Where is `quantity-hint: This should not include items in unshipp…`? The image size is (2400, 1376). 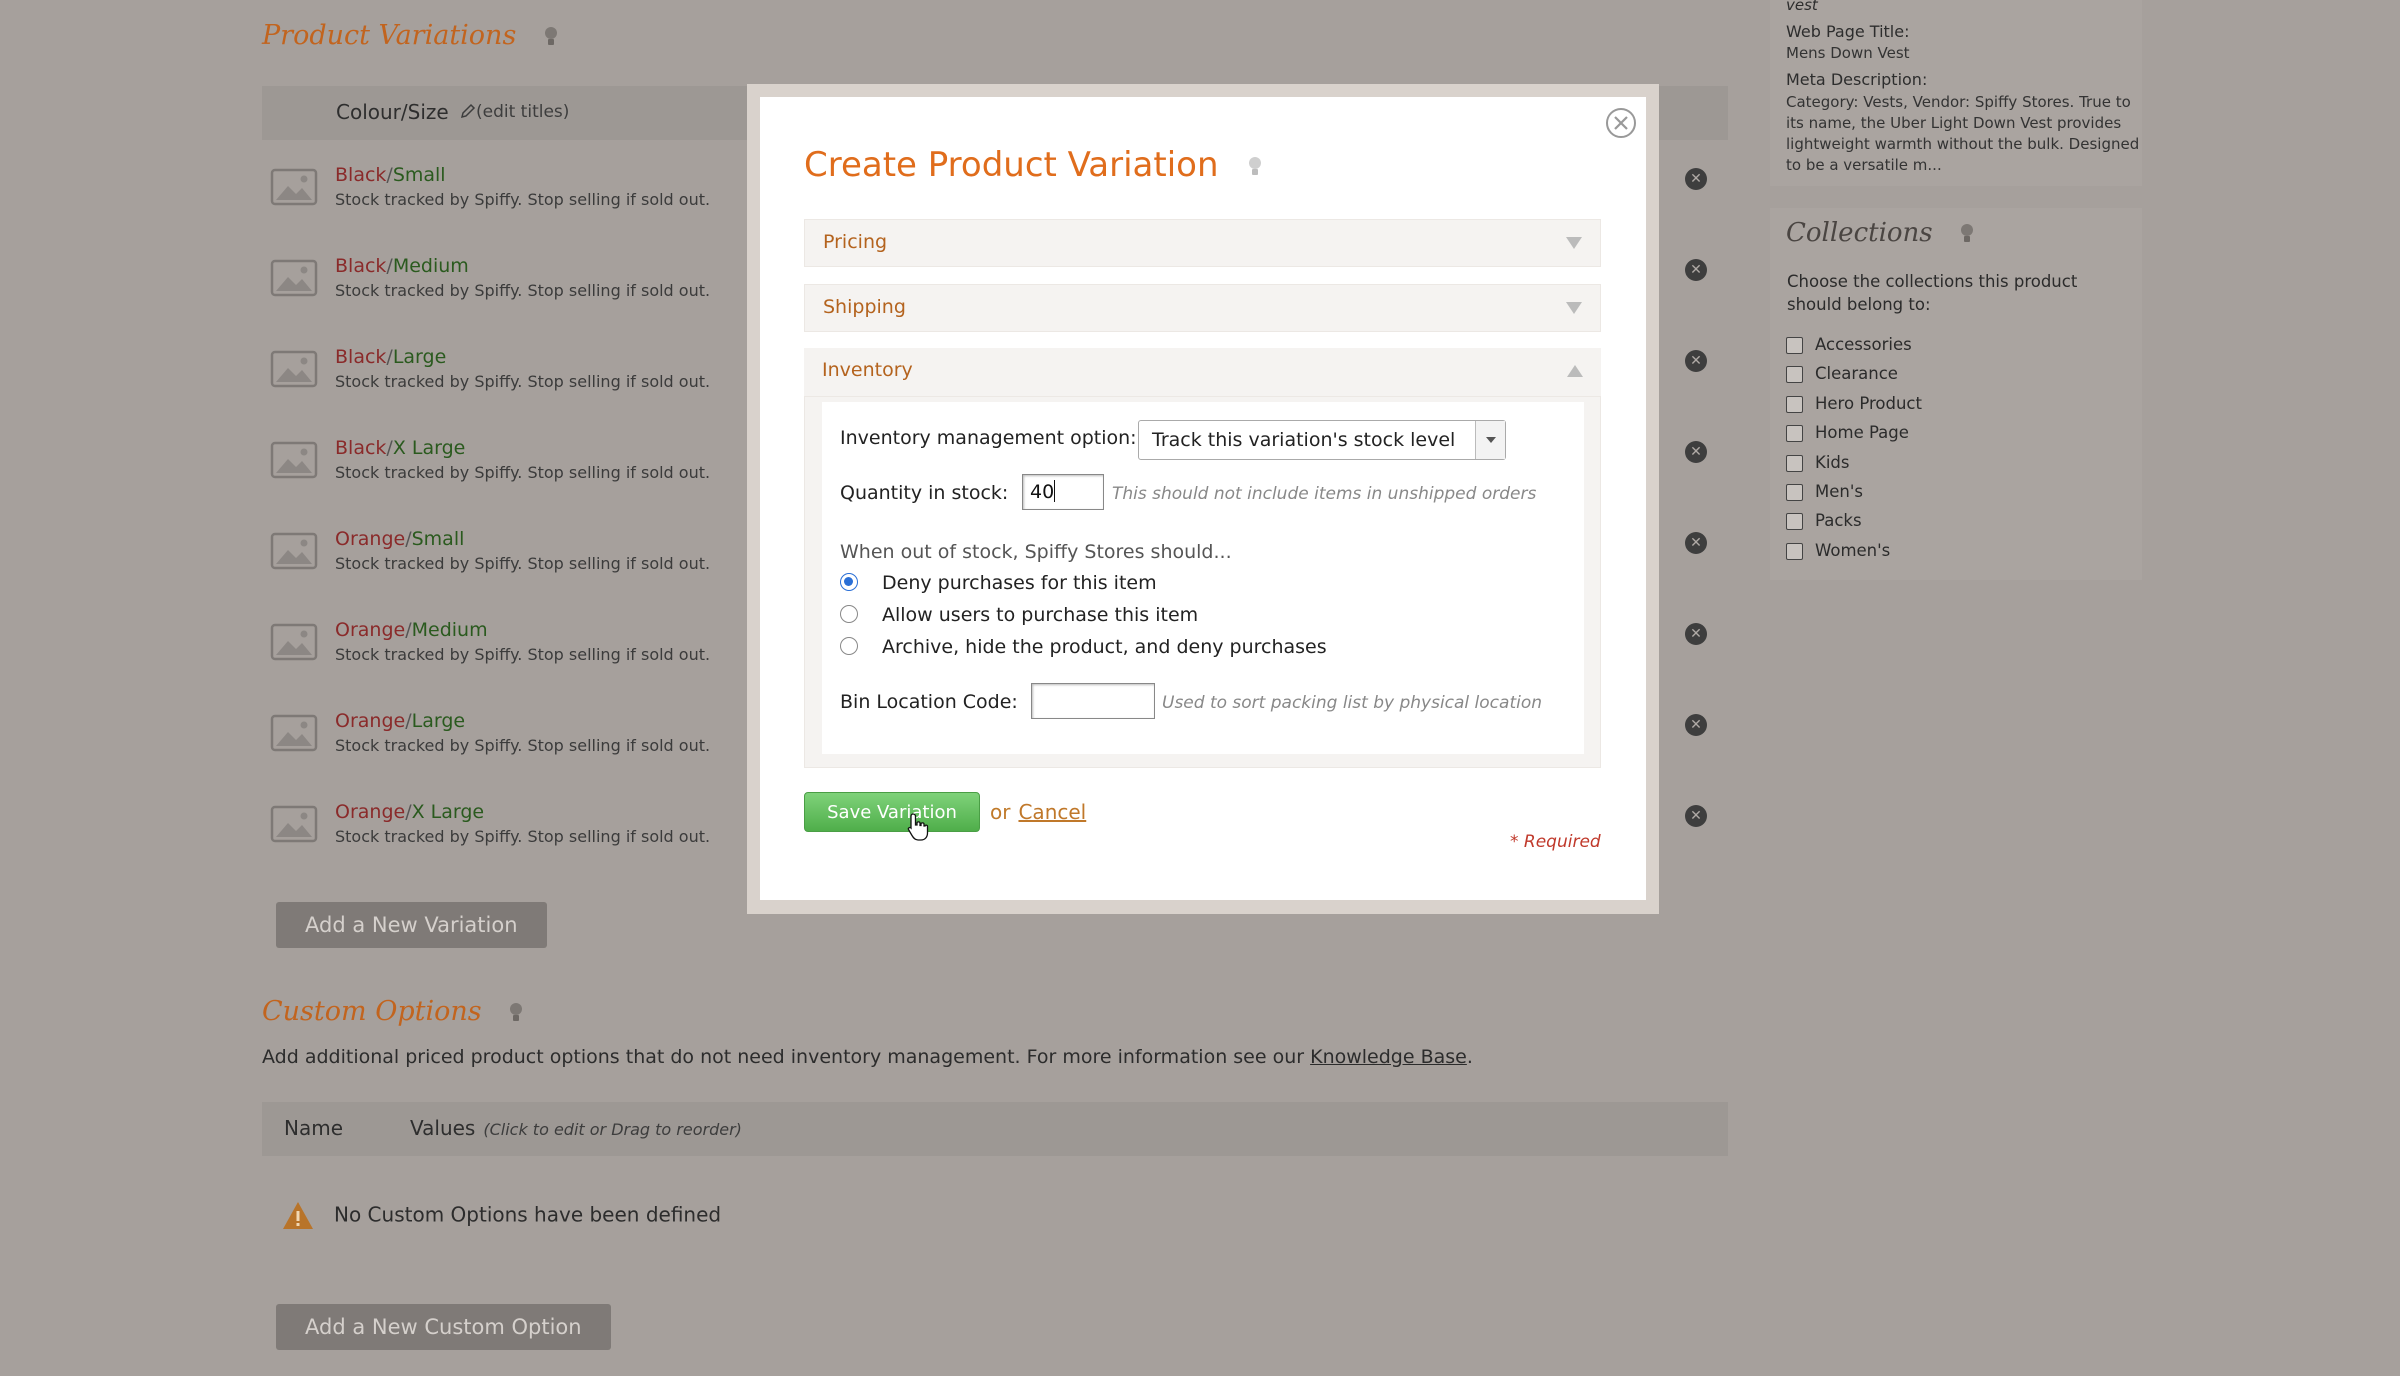 quantity-hint: This should not include items in unshipp… is located at coordinates (1324, 494).